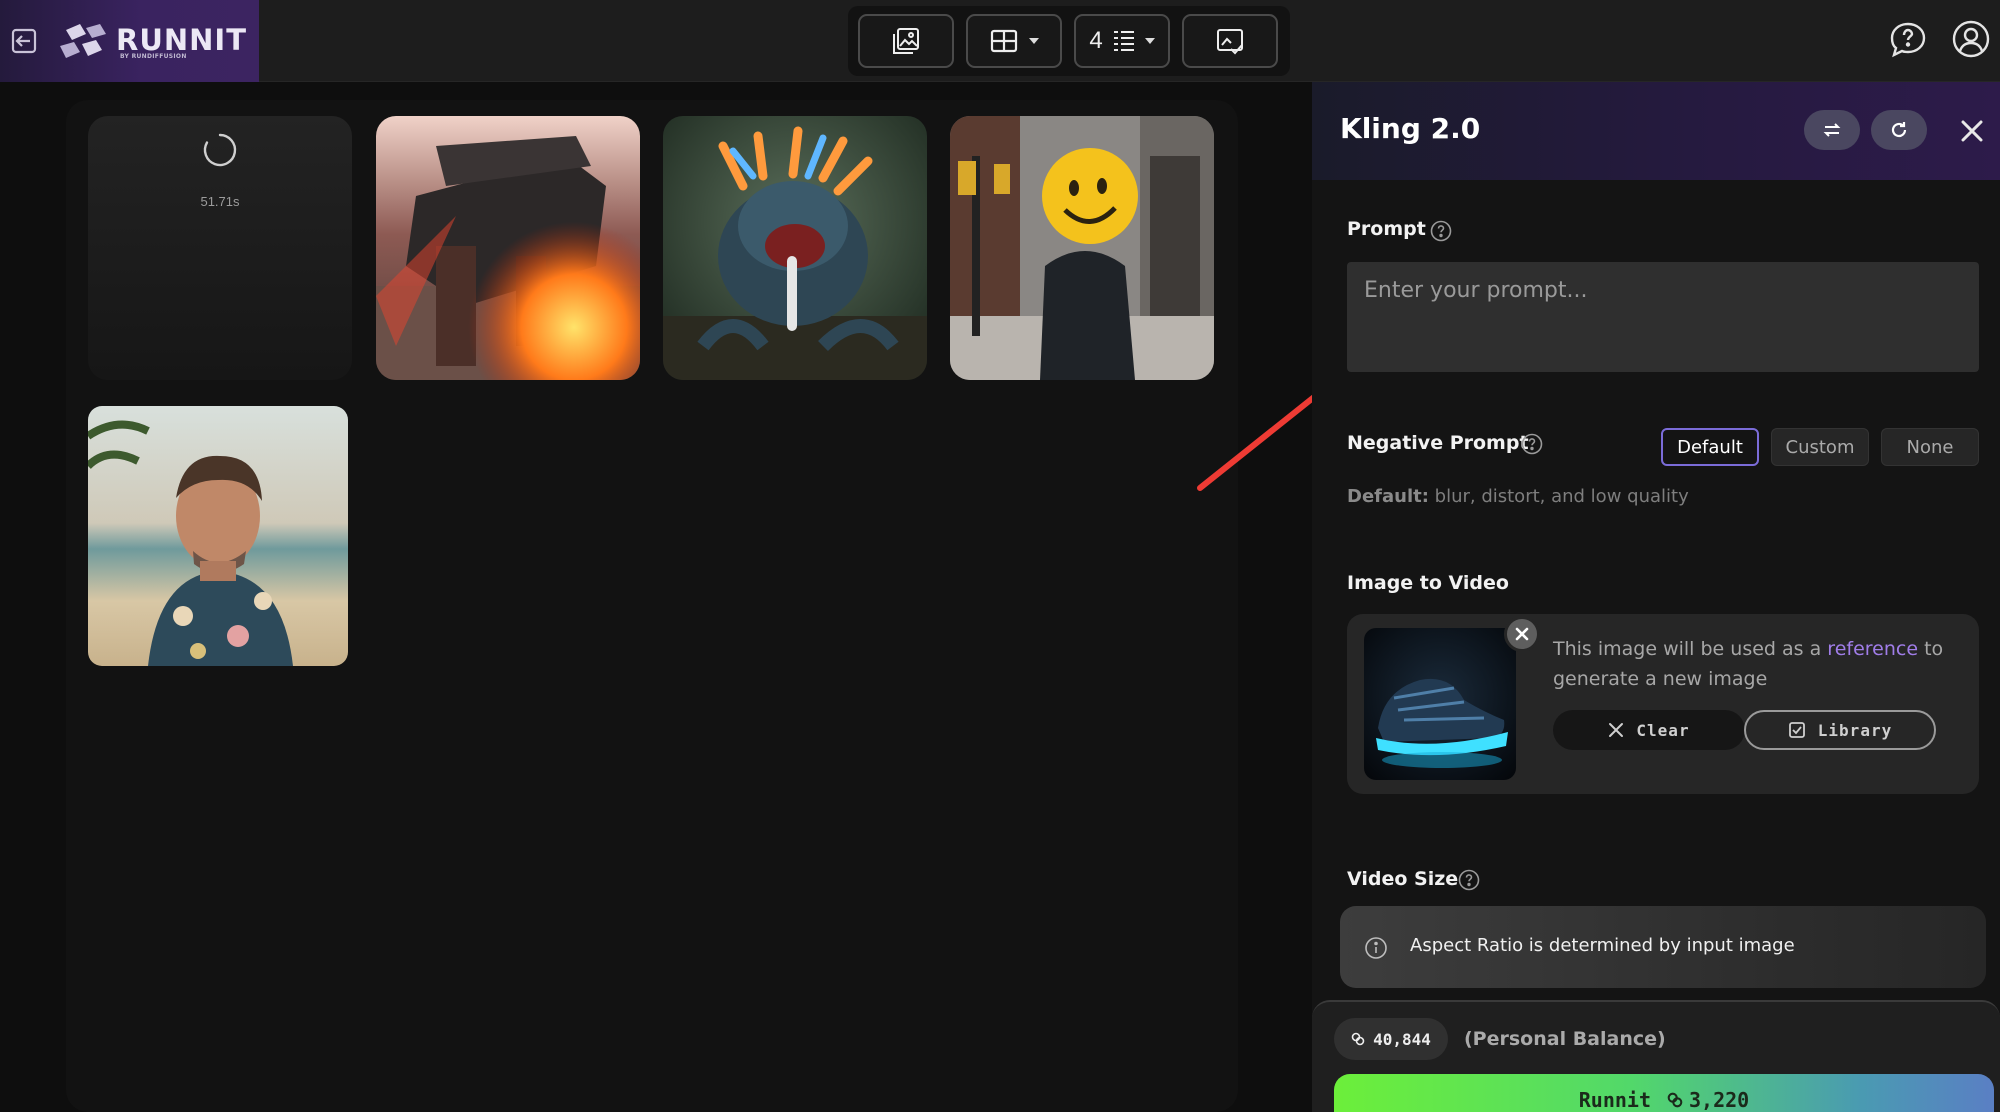 The width and height of the screenshot is (2000, 1112). Describe the element at coordinates (1855, 730) in the screenshot. I see `library-label: Library` at that location.